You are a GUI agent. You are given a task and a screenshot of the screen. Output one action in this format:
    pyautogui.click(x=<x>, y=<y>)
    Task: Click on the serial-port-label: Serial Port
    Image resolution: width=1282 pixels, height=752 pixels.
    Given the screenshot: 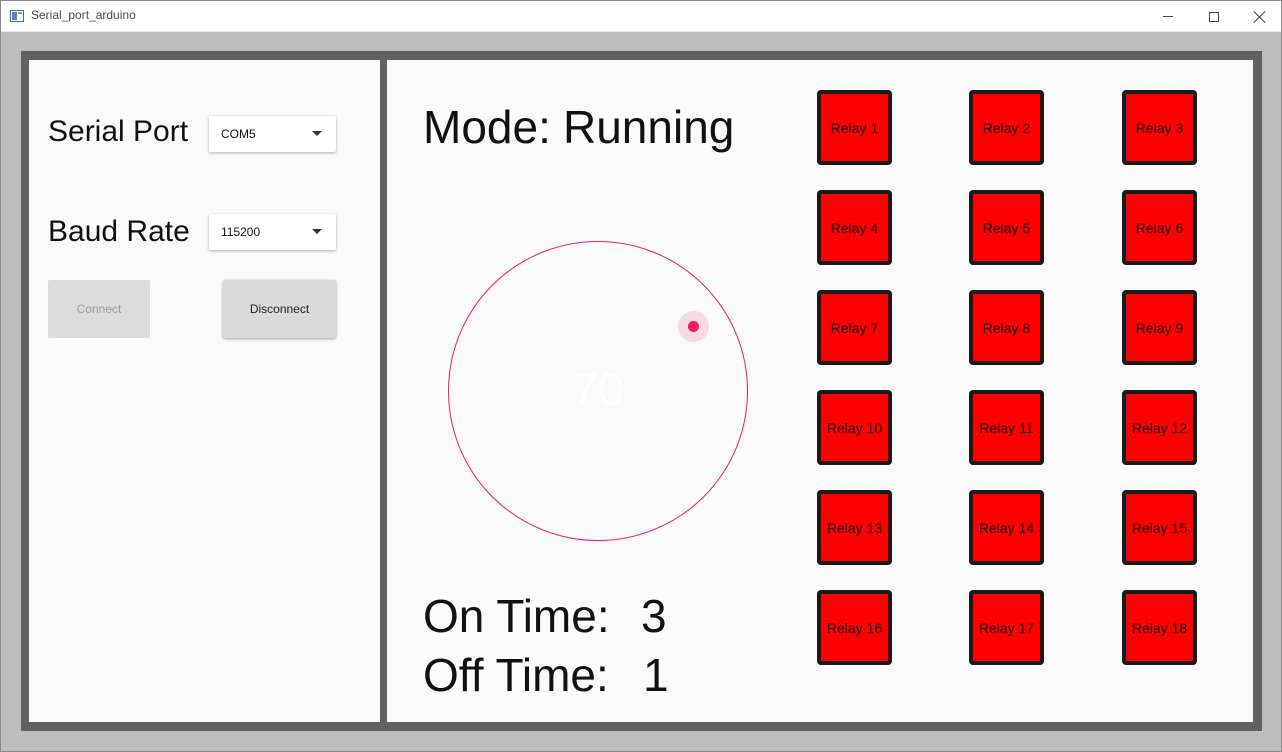 What is the action you would take?
    pyautogui.click(x=118, y=131)
    